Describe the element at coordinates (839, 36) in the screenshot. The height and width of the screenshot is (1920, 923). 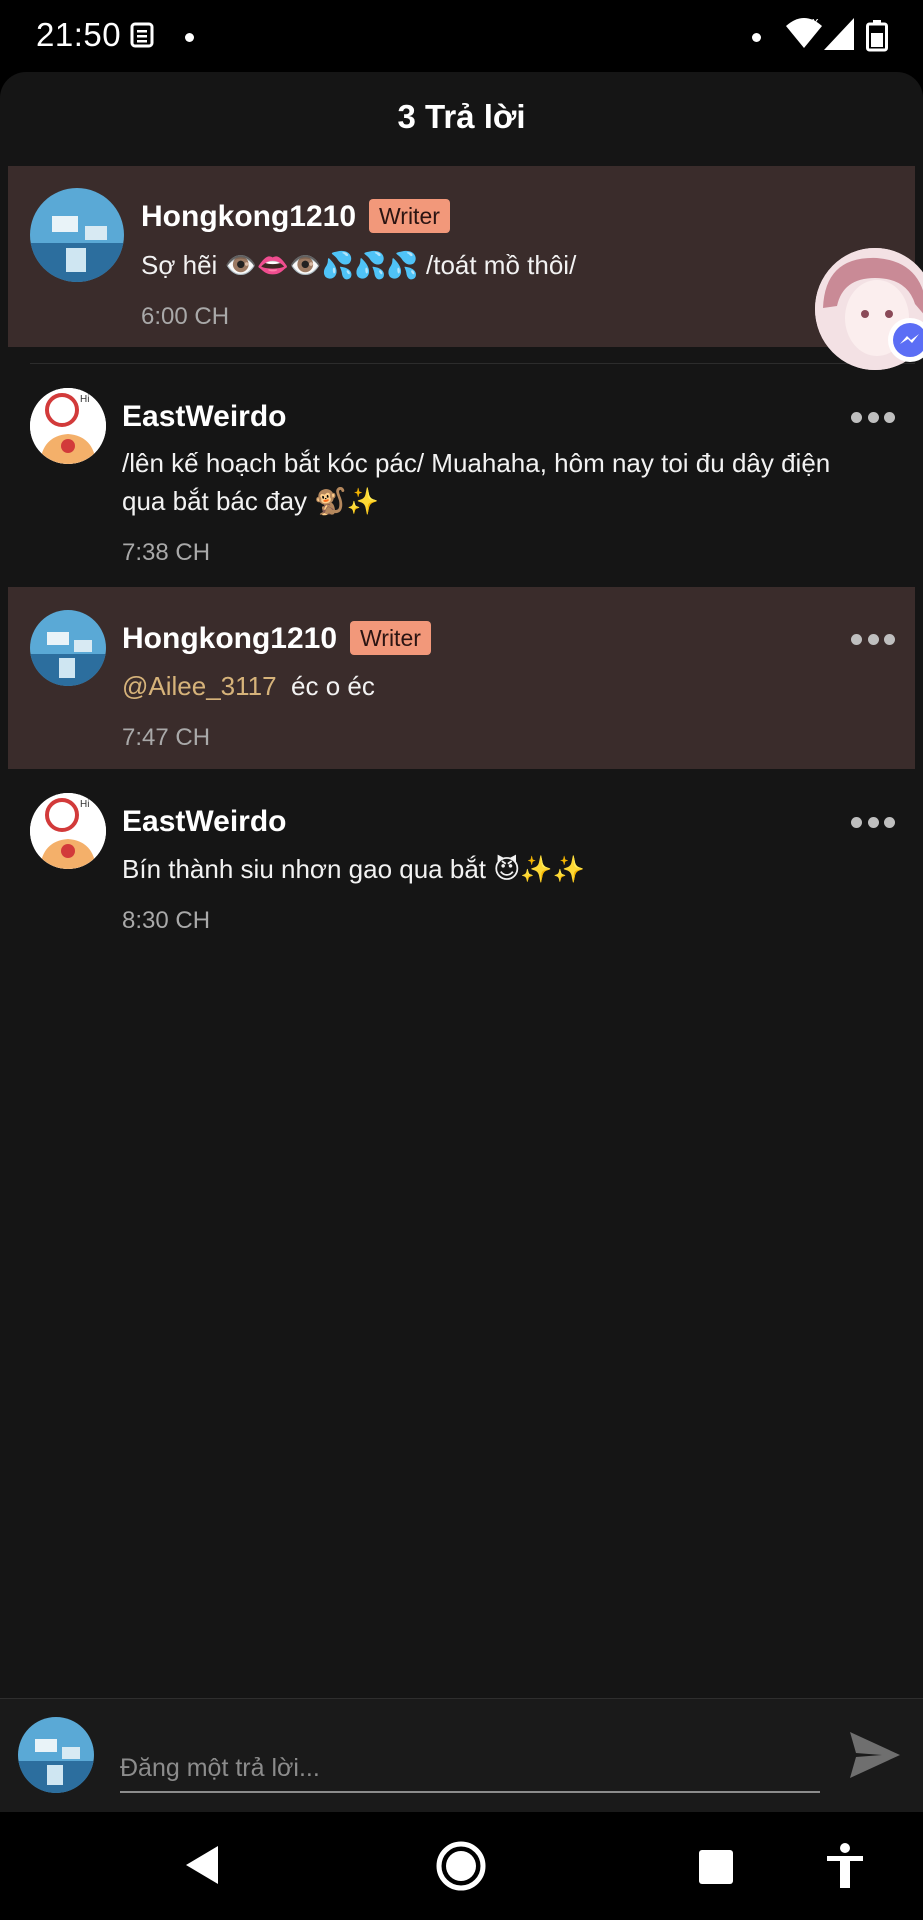
I see `signal-icon` at that location.